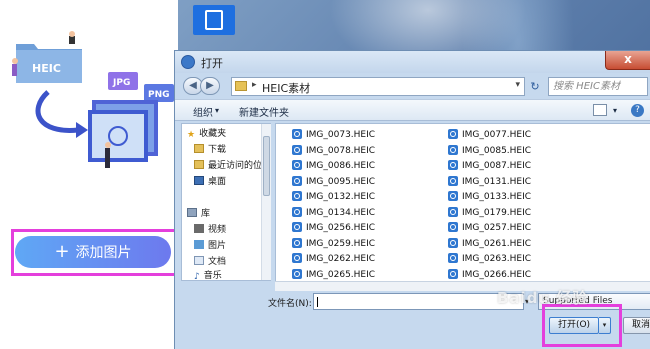 The image size is (650, 349). Describe the element at coordinates (203, 111) in the screenshot. I see `organize-menu: 组织` at that location.